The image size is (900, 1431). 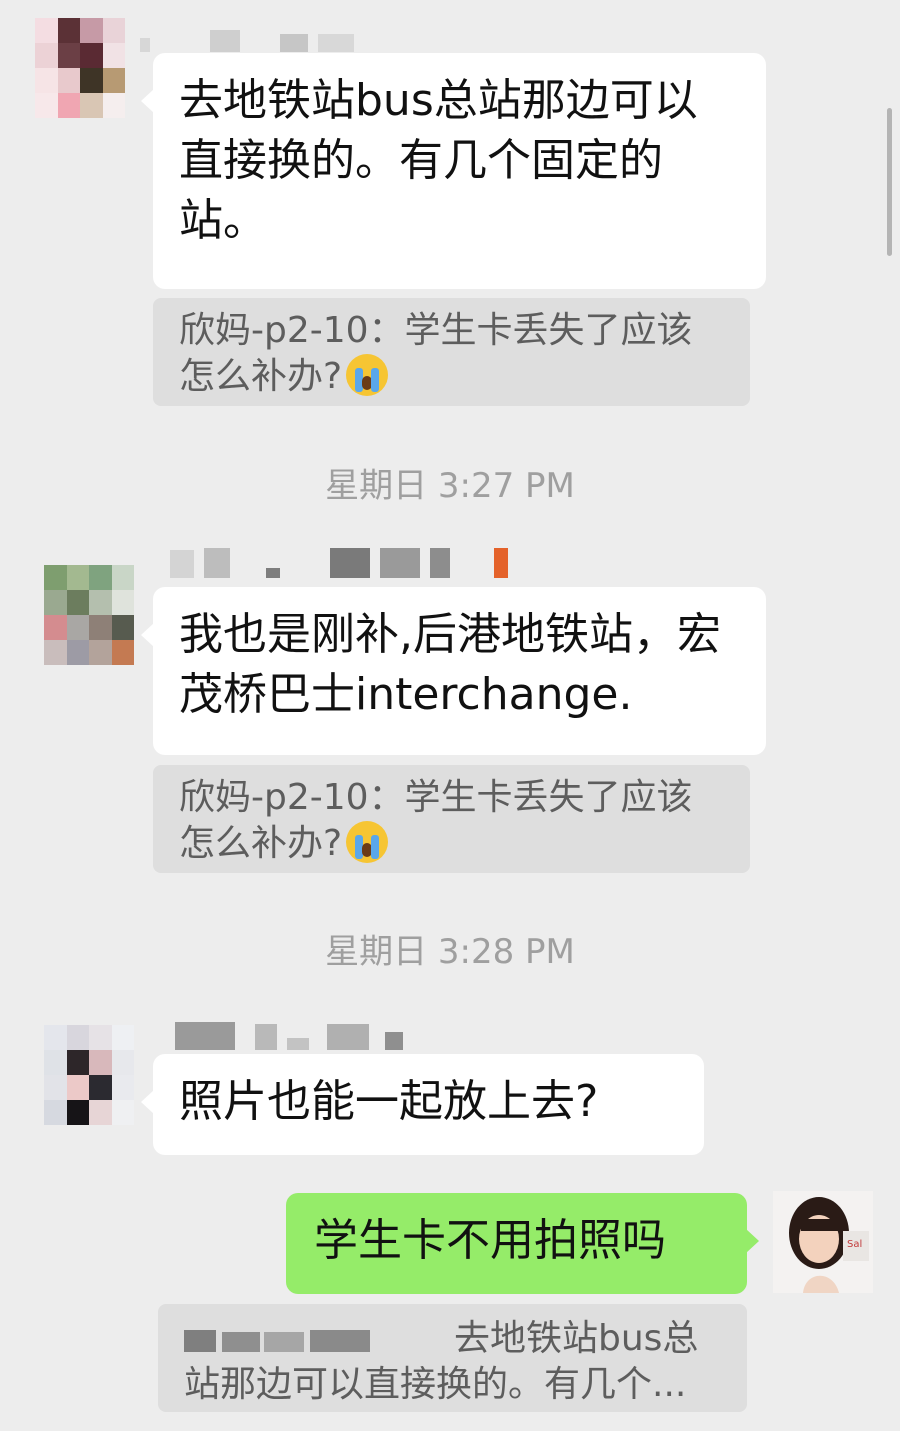 What do you see at coordinates (319, 1342) in the screenshot?
I see `quoted-sender-blurred` at bounding box center [319, 1342].